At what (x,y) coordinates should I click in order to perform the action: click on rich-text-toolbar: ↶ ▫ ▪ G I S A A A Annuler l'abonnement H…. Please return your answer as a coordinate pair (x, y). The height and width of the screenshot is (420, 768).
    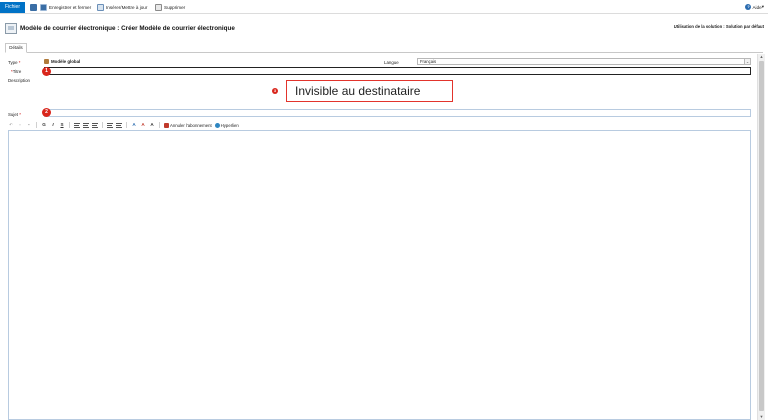
    Looking at the image, I should click on (379, 125).